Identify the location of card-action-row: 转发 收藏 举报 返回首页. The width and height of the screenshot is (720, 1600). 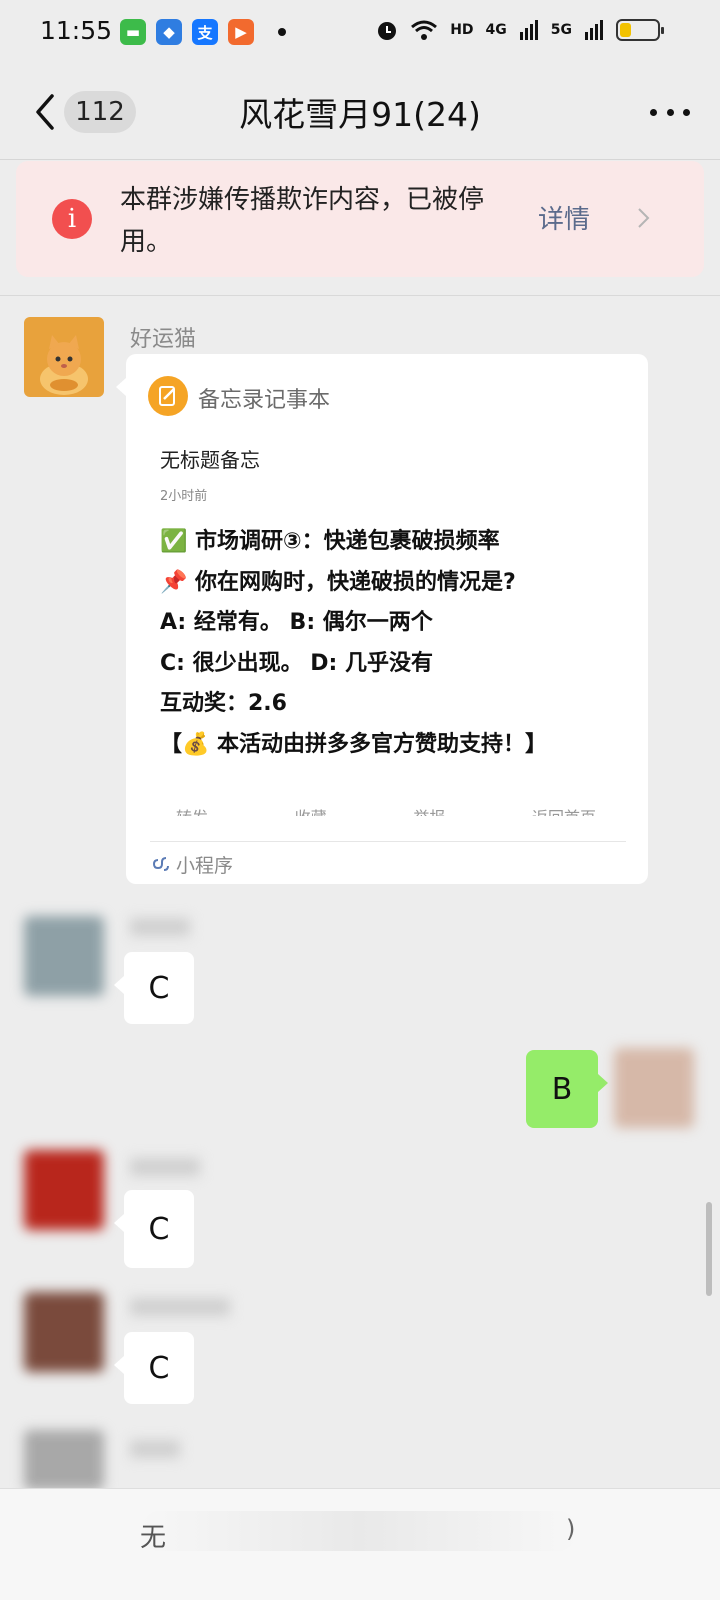
(386, 809).